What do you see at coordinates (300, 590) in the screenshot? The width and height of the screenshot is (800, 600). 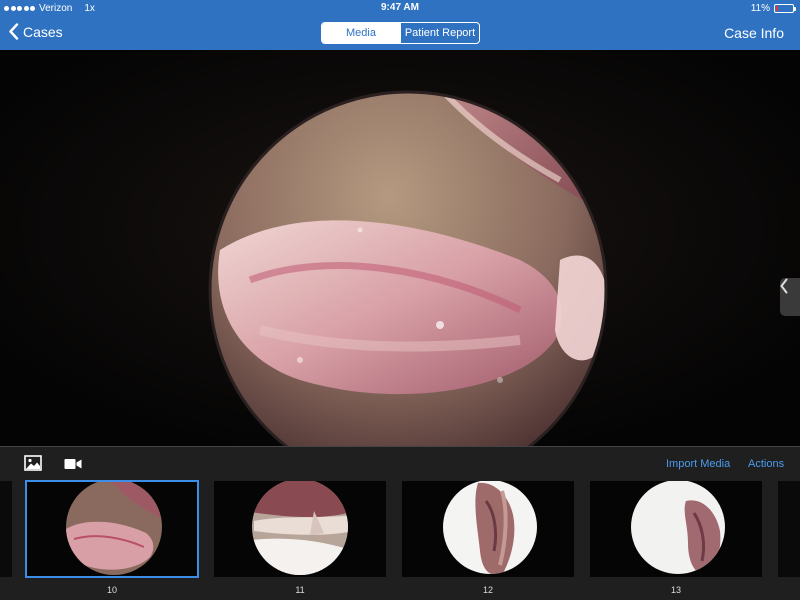 I see `thumbnail-label: 11` at bounding box center [300, 590].